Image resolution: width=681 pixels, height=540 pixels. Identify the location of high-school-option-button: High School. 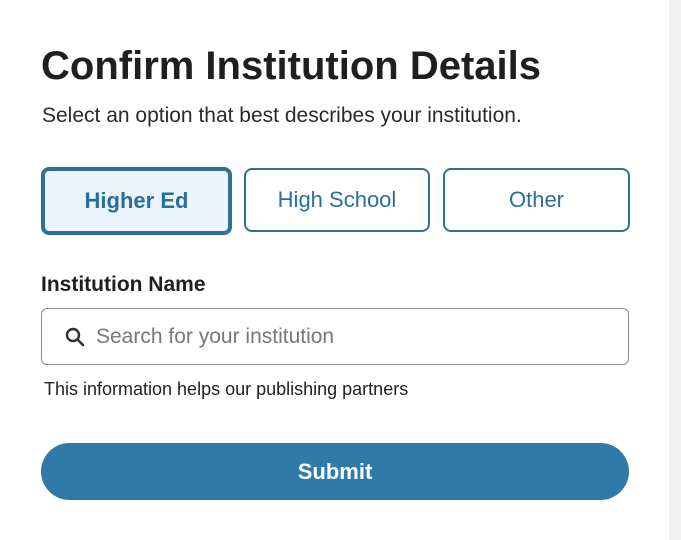
(337, 200).